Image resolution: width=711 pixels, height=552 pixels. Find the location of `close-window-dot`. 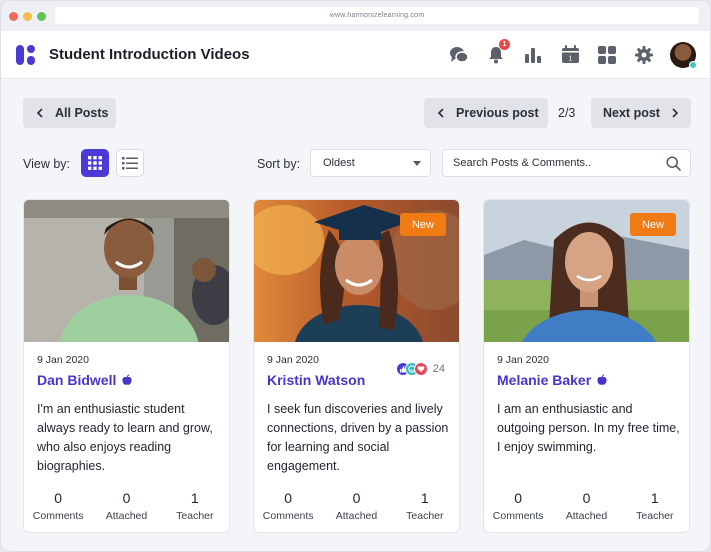

close-window-dot is located at coordinates (13, 16).